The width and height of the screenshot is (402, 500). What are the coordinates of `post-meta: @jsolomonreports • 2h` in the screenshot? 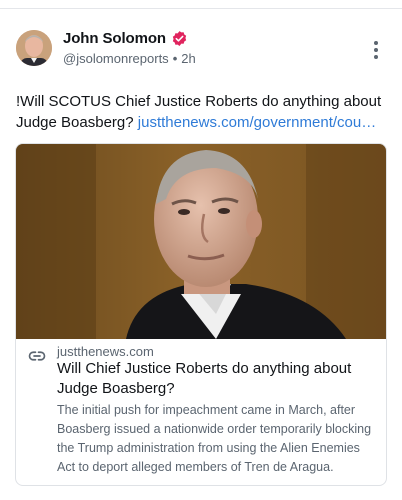 It's located at (129, 58).